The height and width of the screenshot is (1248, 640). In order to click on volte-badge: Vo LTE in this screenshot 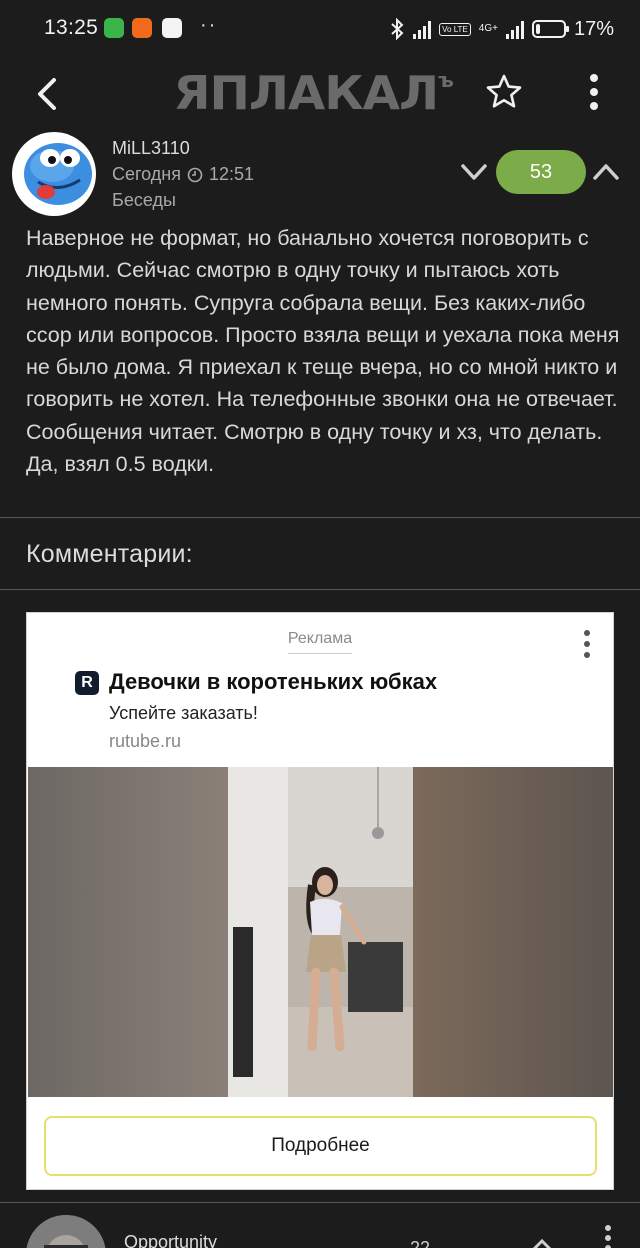, I will do `click(455, 29)`.